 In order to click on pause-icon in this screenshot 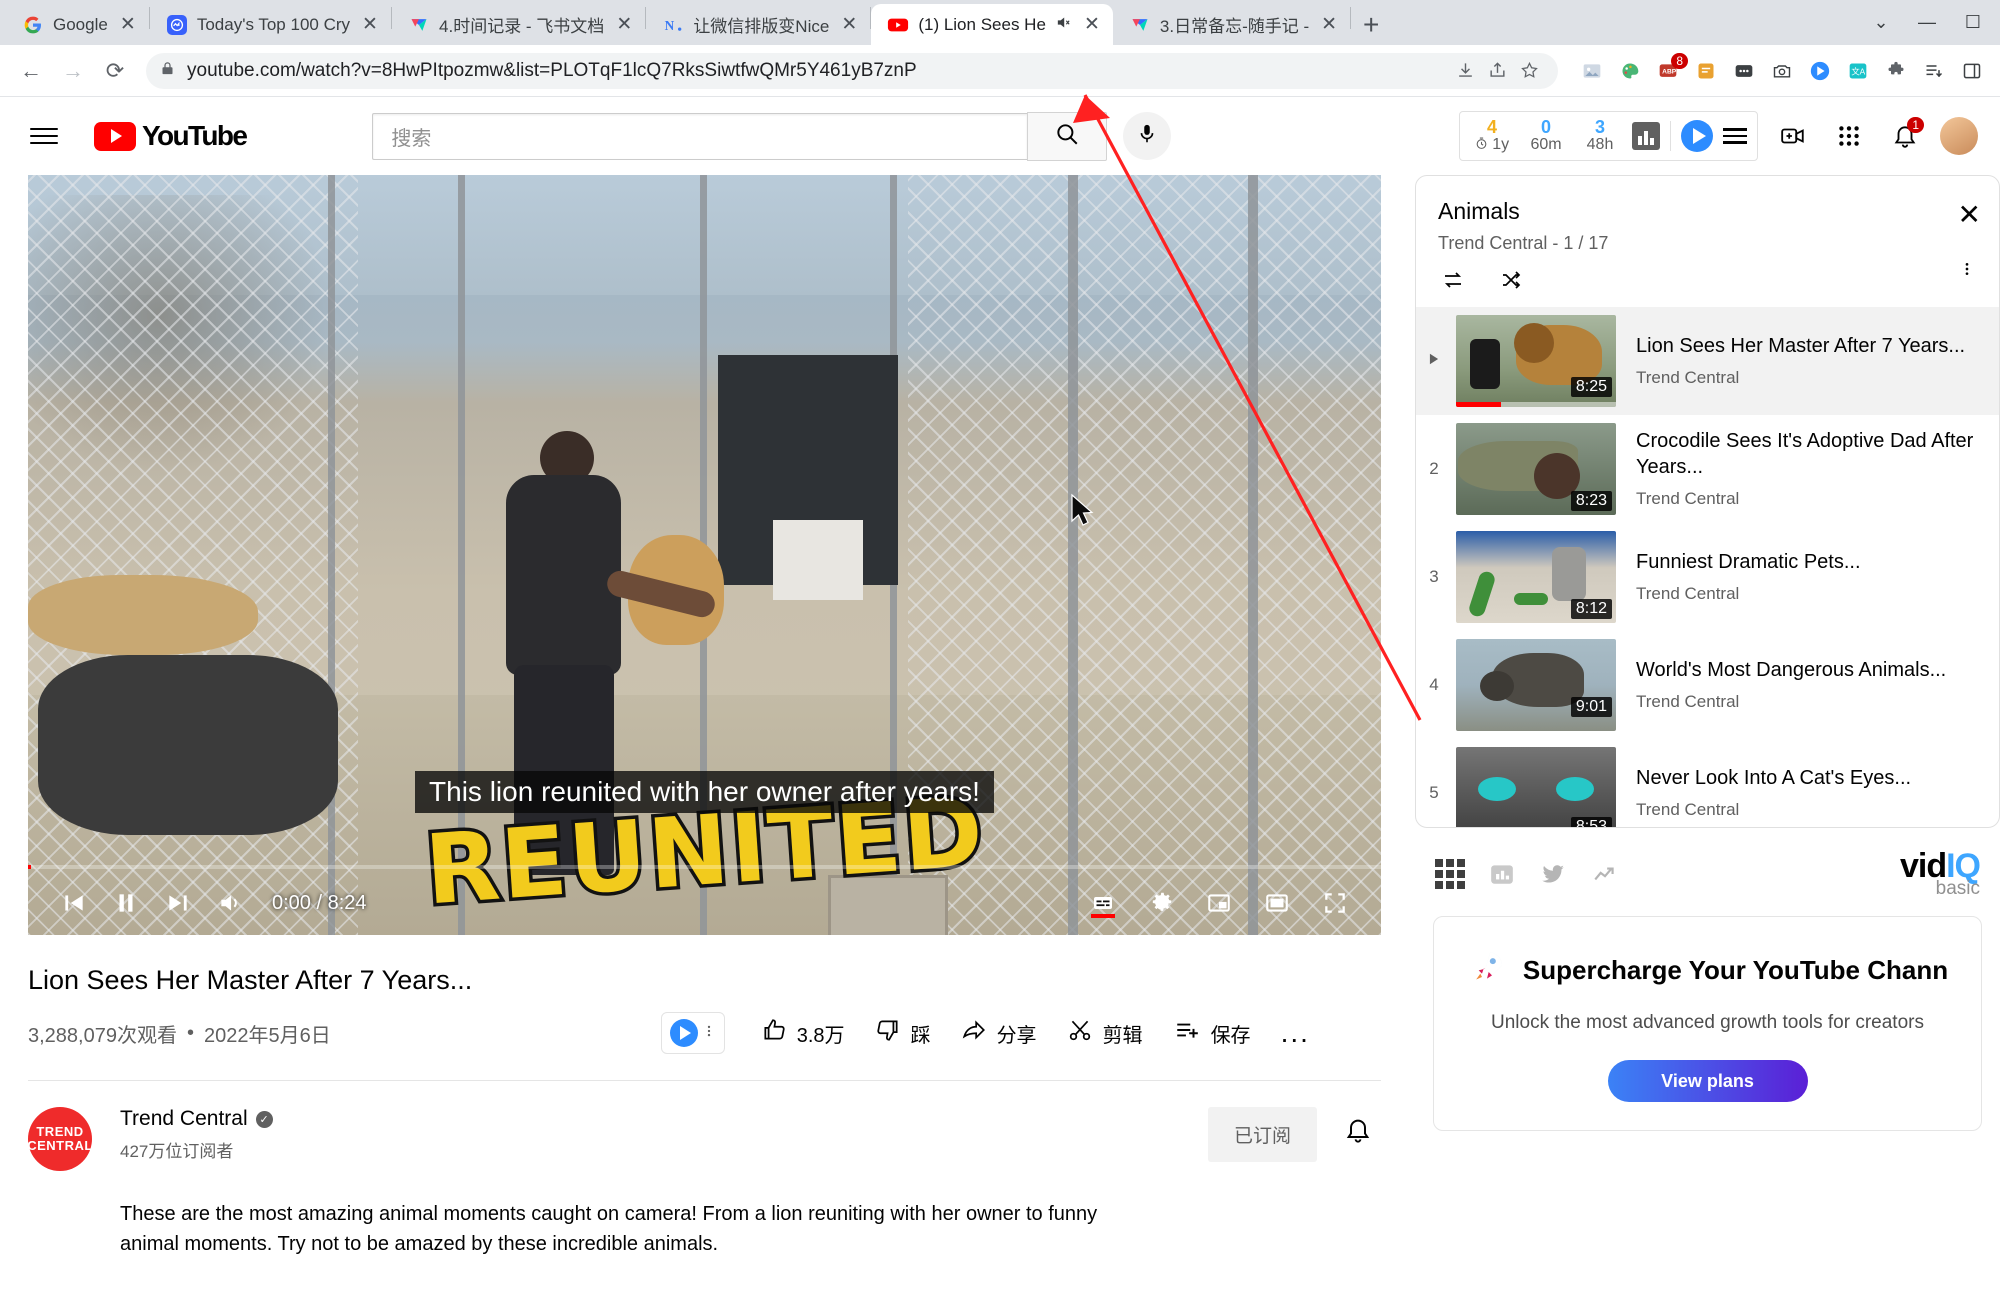, I will do `click(126, 903)`.